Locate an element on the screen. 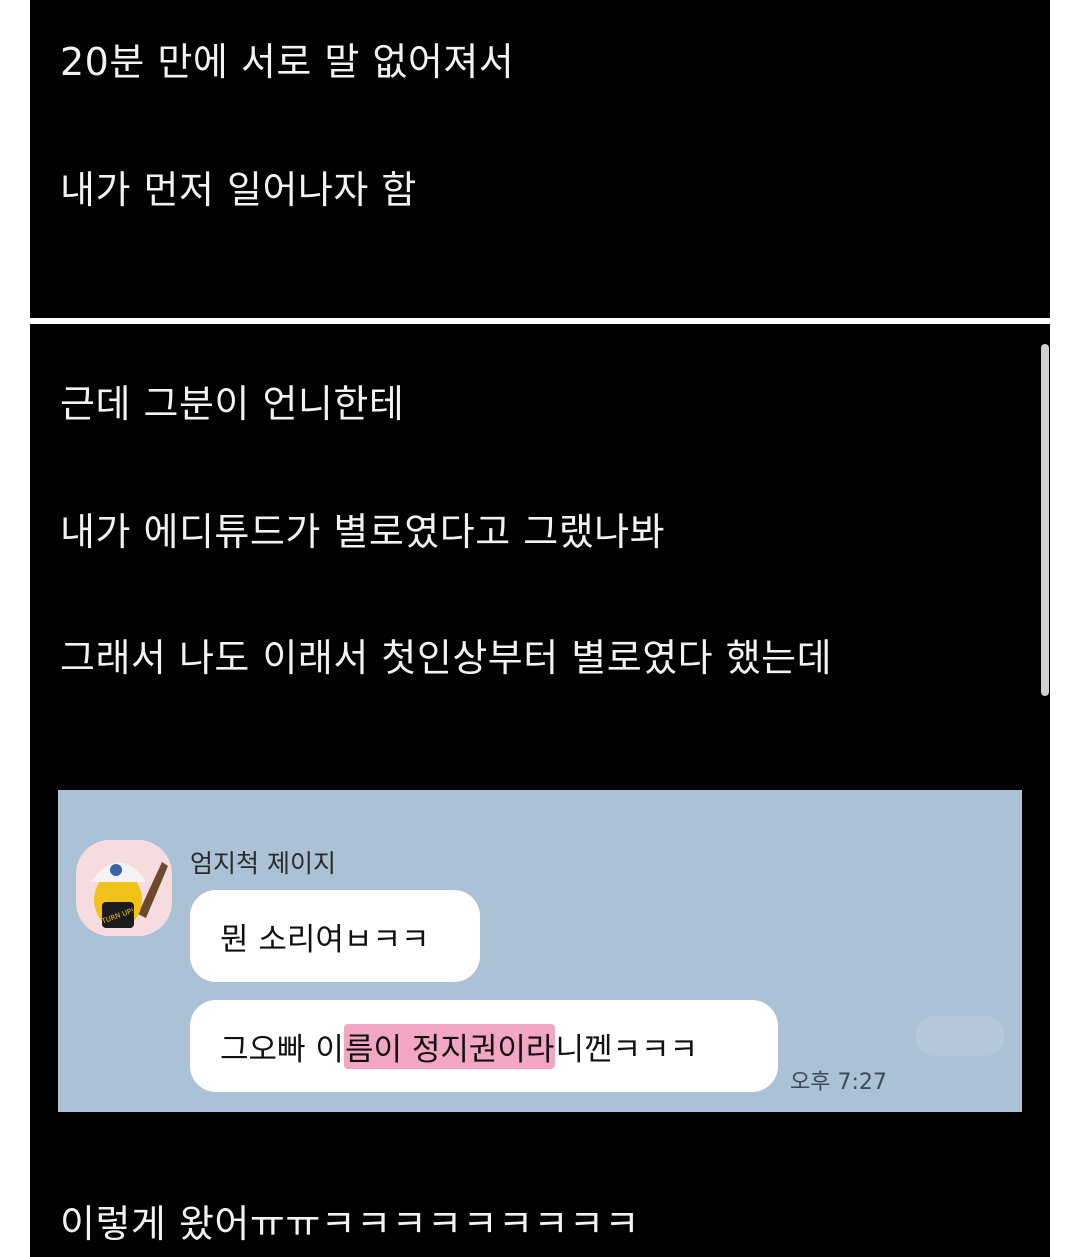  caption-line: 이렇게 왔어ㅠㅠㅋㅋㅋㅋㅋㅋㅋㅋㅋ is located at coordinates (350, 1224).